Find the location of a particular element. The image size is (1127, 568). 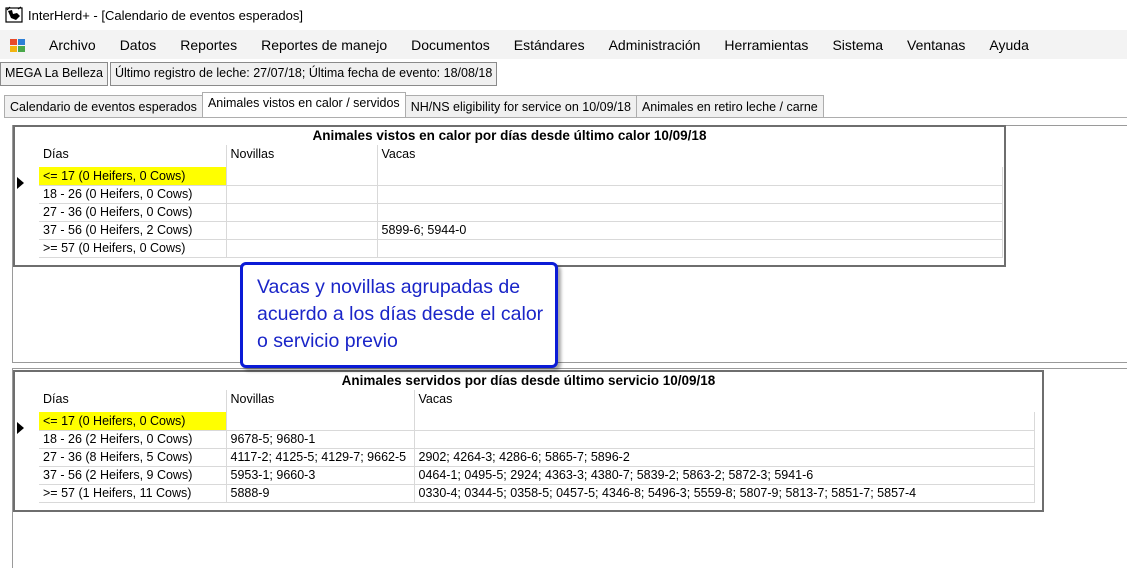

menu-estandares: Estándares is located at coordinates (549, 45).